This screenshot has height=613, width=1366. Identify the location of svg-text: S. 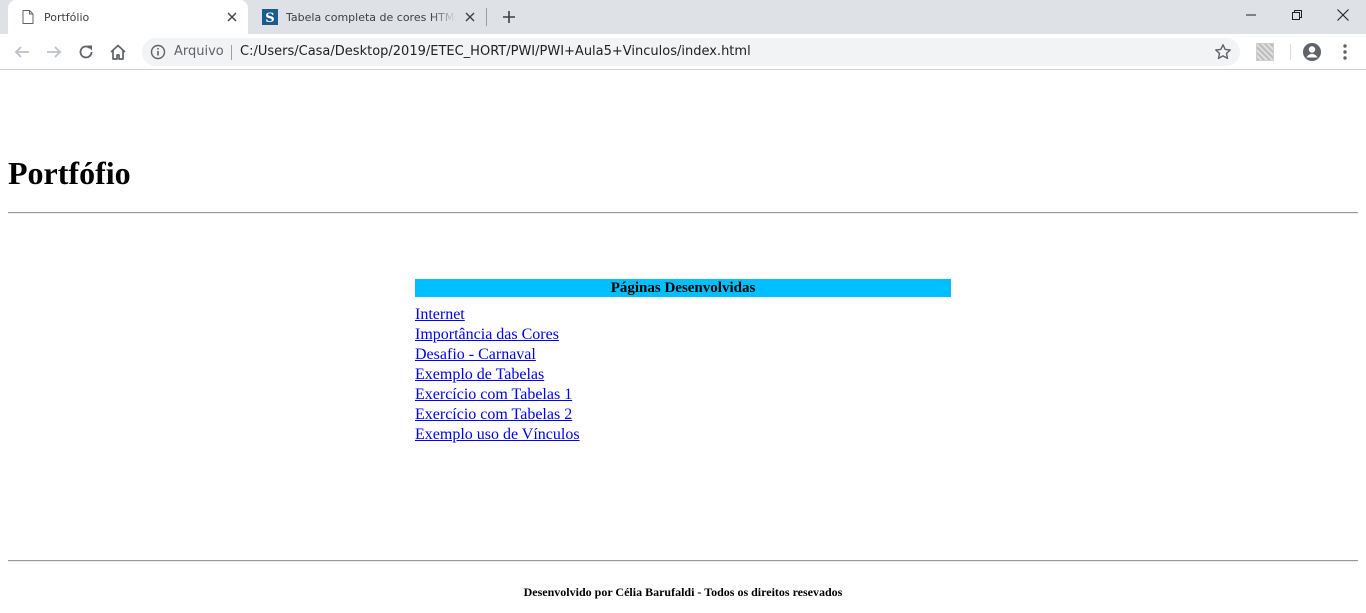
(269, 18).